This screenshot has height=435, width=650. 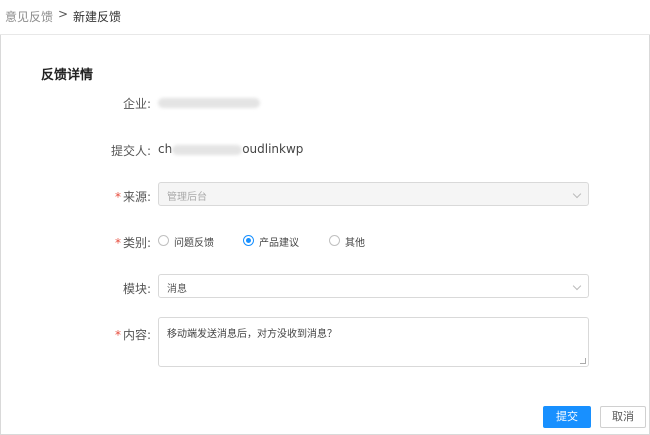 What do you see at coordinates (623, 417) in the screenshot?
I see `cancel-button: 取消` at bounding box center [623, 417].